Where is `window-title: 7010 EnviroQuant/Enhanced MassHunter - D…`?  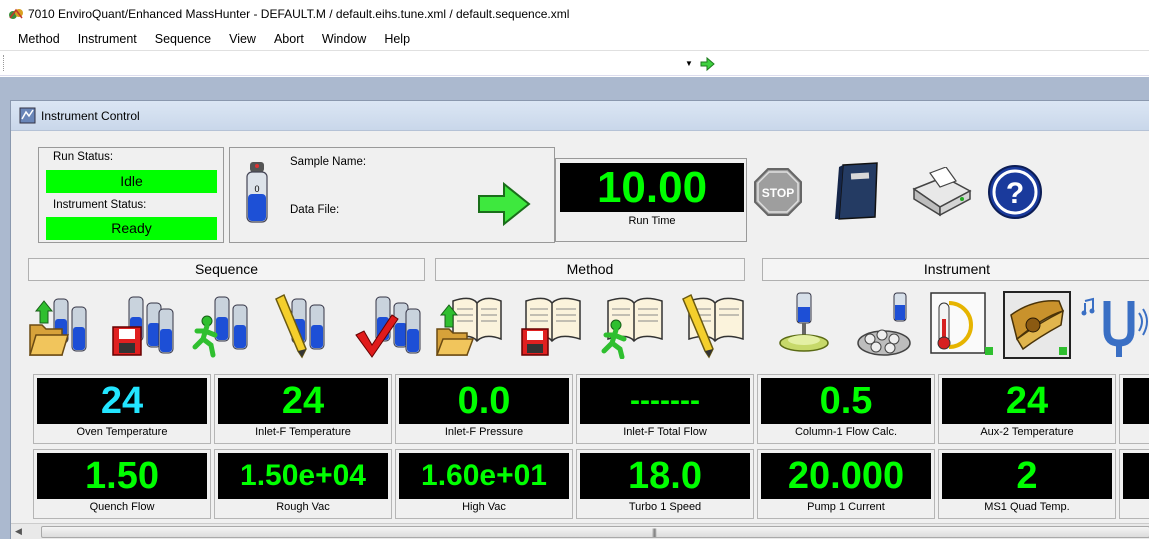
window-title: 7010 EnviroQuant/Enhanced MassHunter - D… is located at coordinates (299, 14).